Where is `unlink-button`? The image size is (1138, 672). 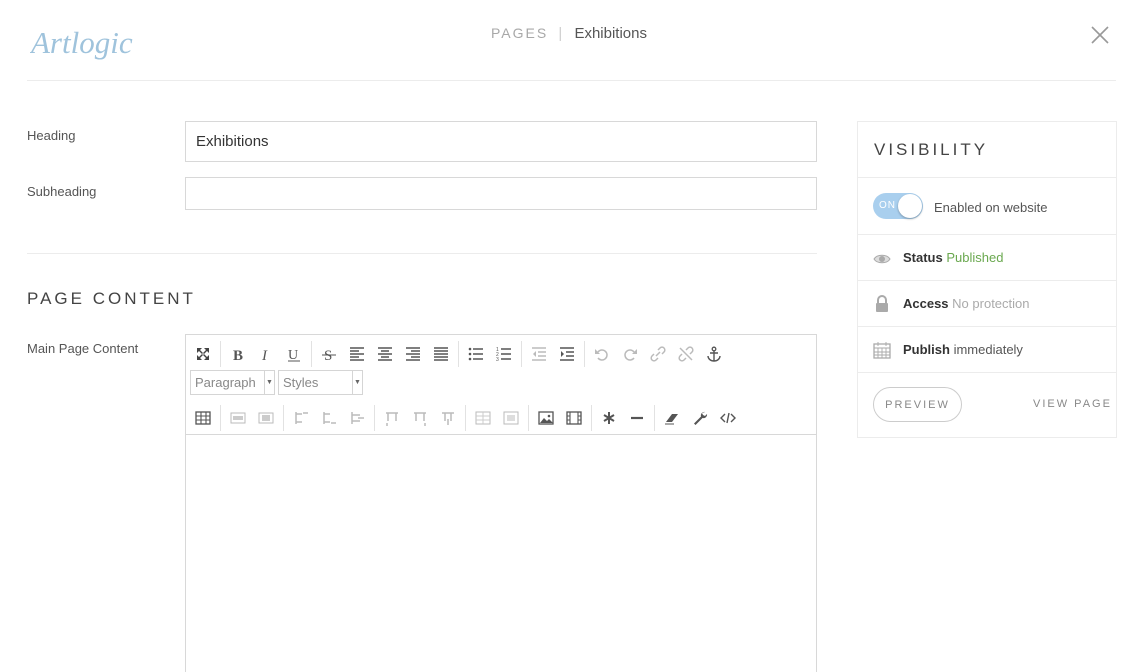 unlink-button is located at coordinates (686, 354).